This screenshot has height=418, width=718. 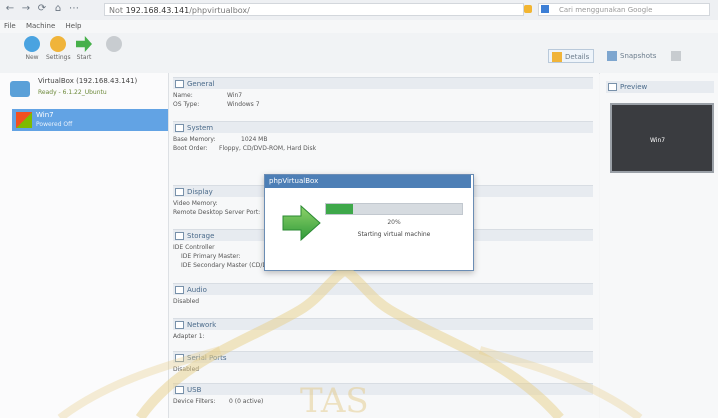 What do you see at coordinates (32, 57) in the screenshot?
I see `new-label: New` at bounding box center [32, 57].